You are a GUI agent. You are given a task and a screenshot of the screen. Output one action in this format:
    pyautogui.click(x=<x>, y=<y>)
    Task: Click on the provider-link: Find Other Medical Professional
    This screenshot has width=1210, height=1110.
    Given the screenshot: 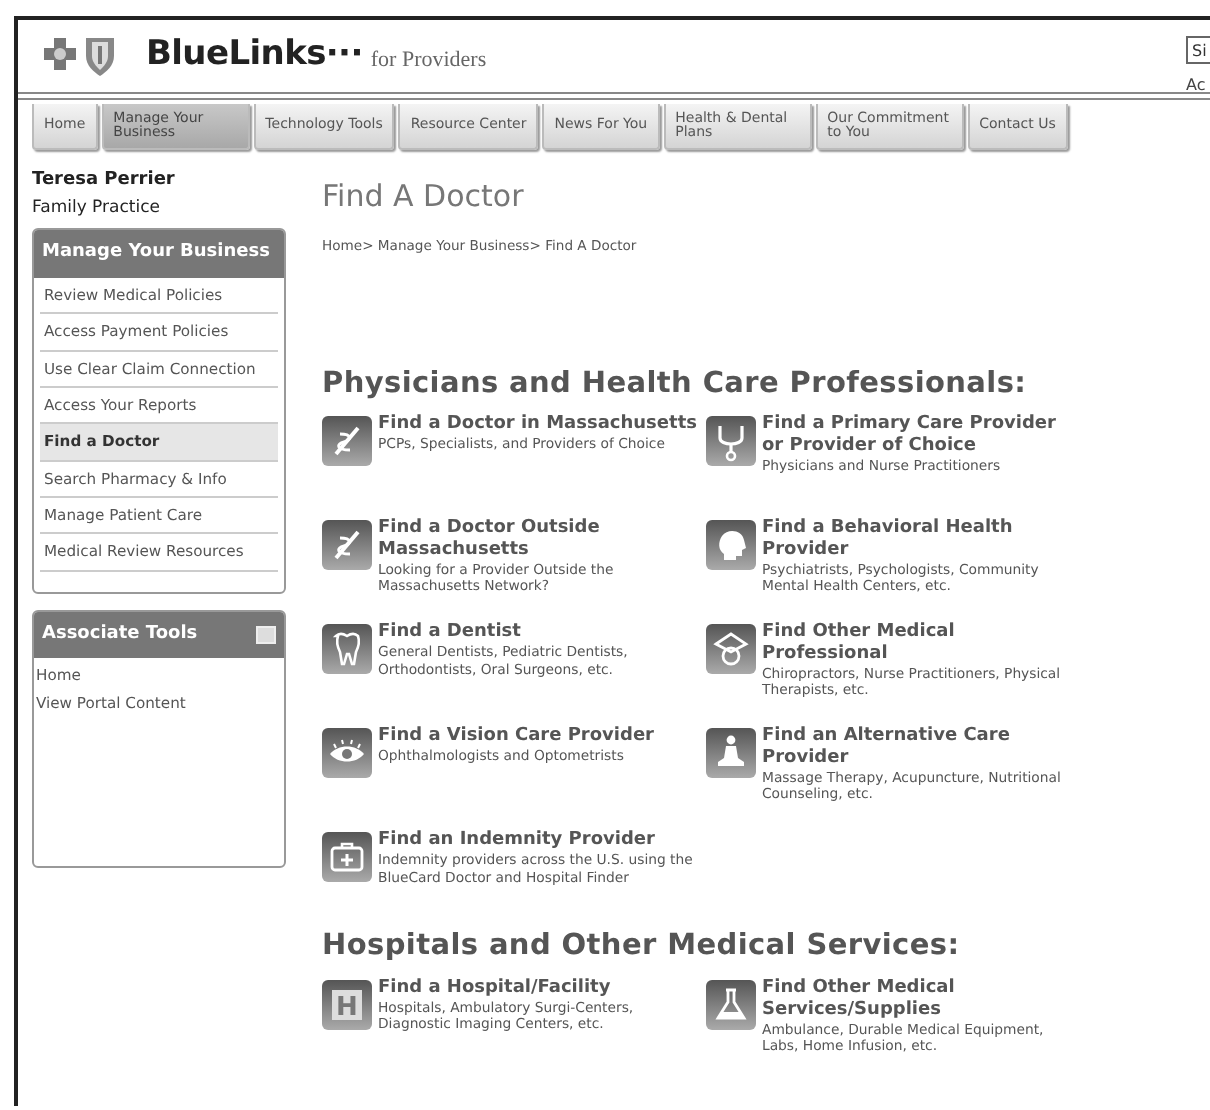 What is the action you would take?
    pyautogui.click(x=914, y=644)
    